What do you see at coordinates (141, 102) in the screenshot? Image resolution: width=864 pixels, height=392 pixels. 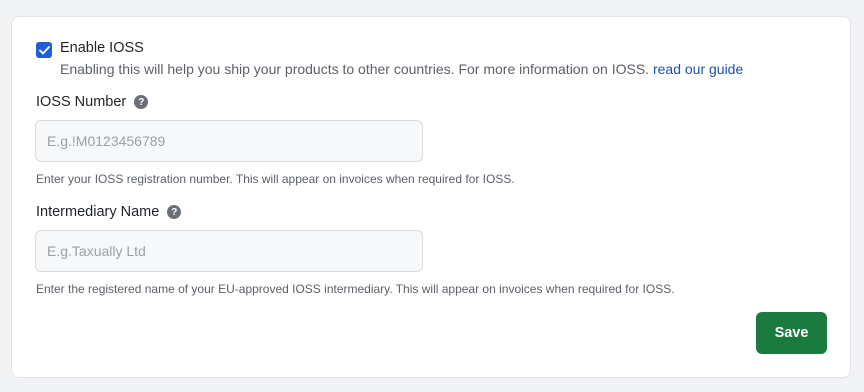 I see `ioss-number-help-icon: ?` at bounding box center [141, 102].